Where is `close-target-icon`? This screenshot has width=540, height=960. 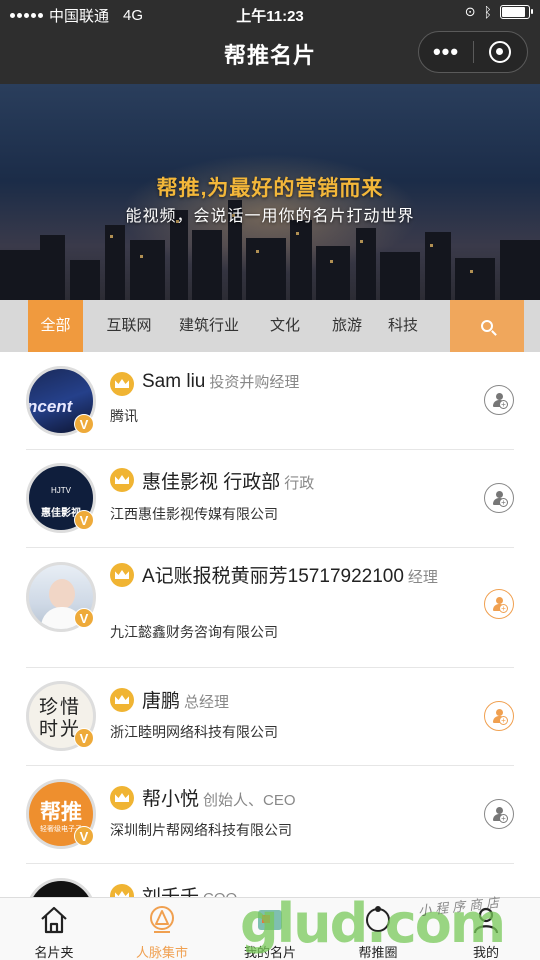
close-target-icon is located at coordinates (500, 52).